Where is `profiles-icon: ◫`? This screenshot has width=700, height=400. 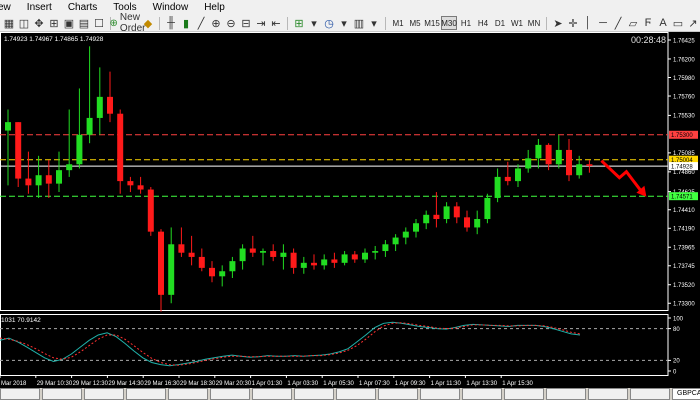 profiles-icon: ◫ is located at coordinates (24, 23).